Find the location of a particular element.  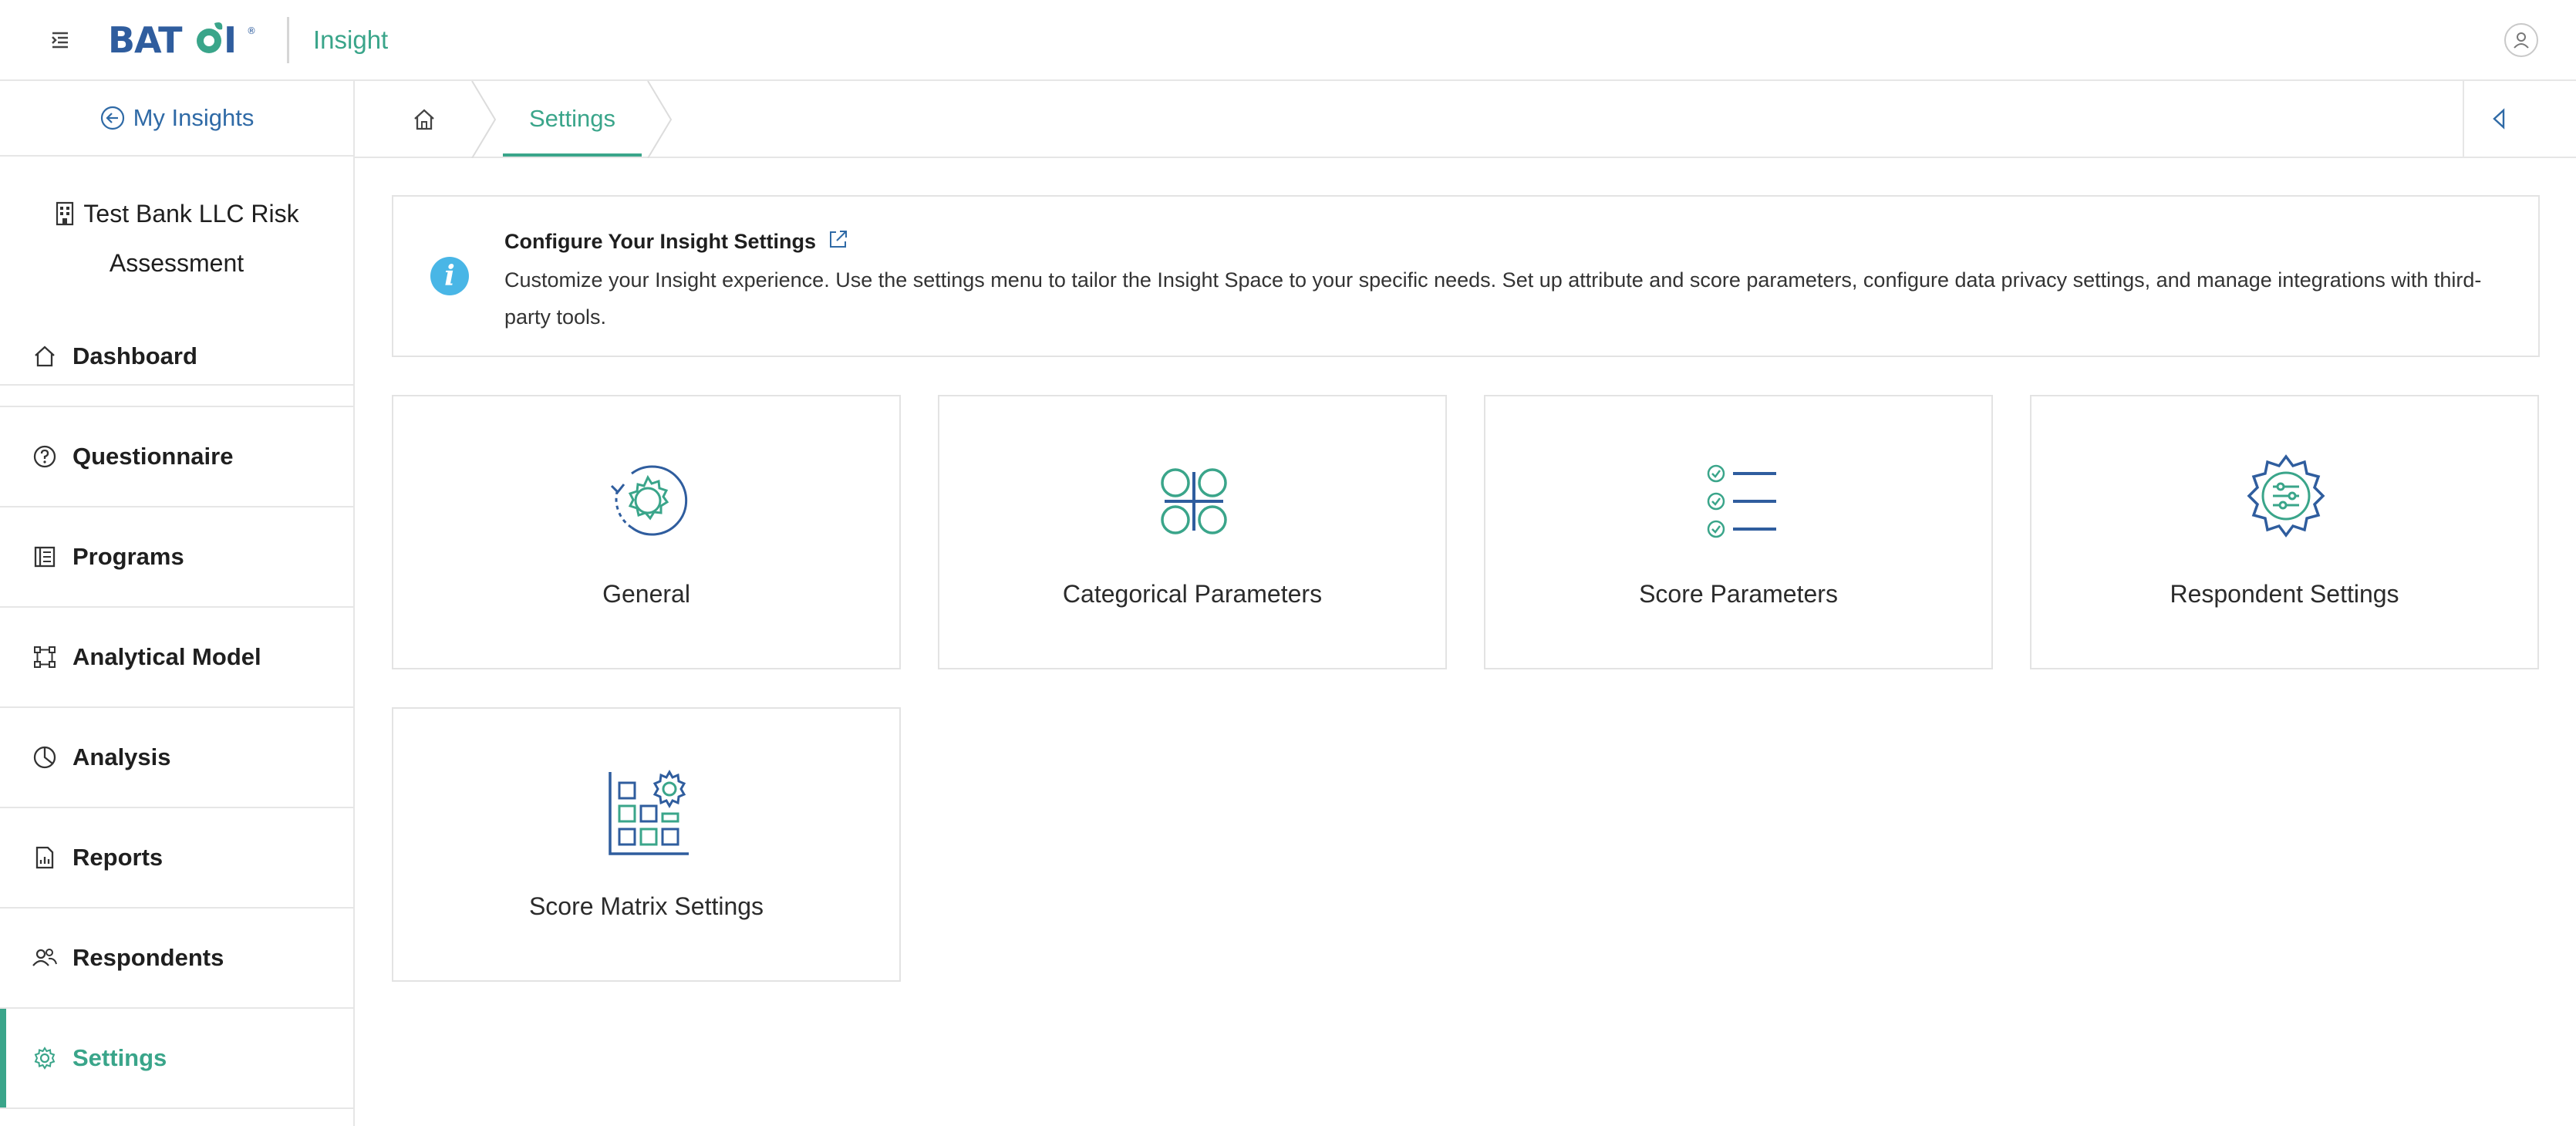

pie-chart-icon is located at coordinates (45, 757).